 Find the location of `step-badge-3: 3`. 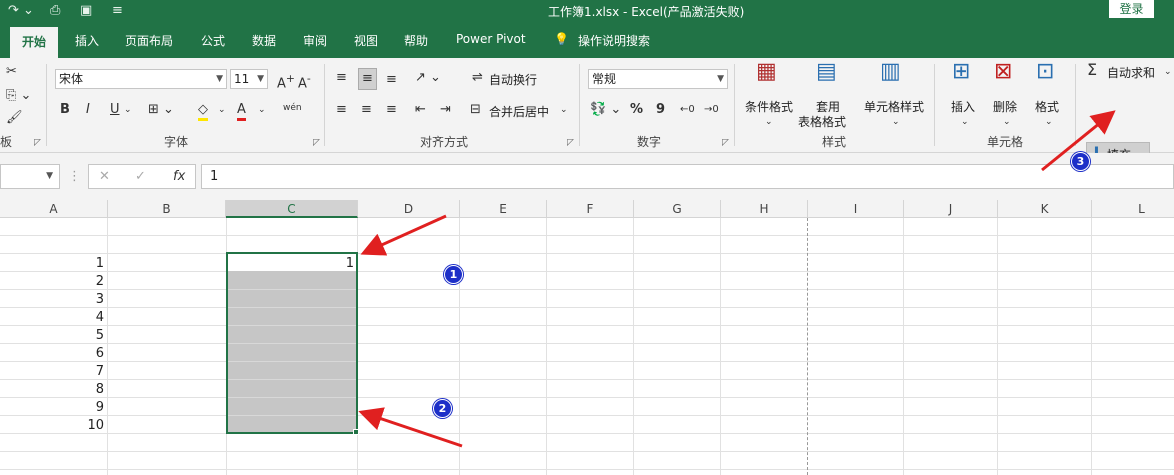

step-badge-3: 3 is located at coordinates (1080, 161).